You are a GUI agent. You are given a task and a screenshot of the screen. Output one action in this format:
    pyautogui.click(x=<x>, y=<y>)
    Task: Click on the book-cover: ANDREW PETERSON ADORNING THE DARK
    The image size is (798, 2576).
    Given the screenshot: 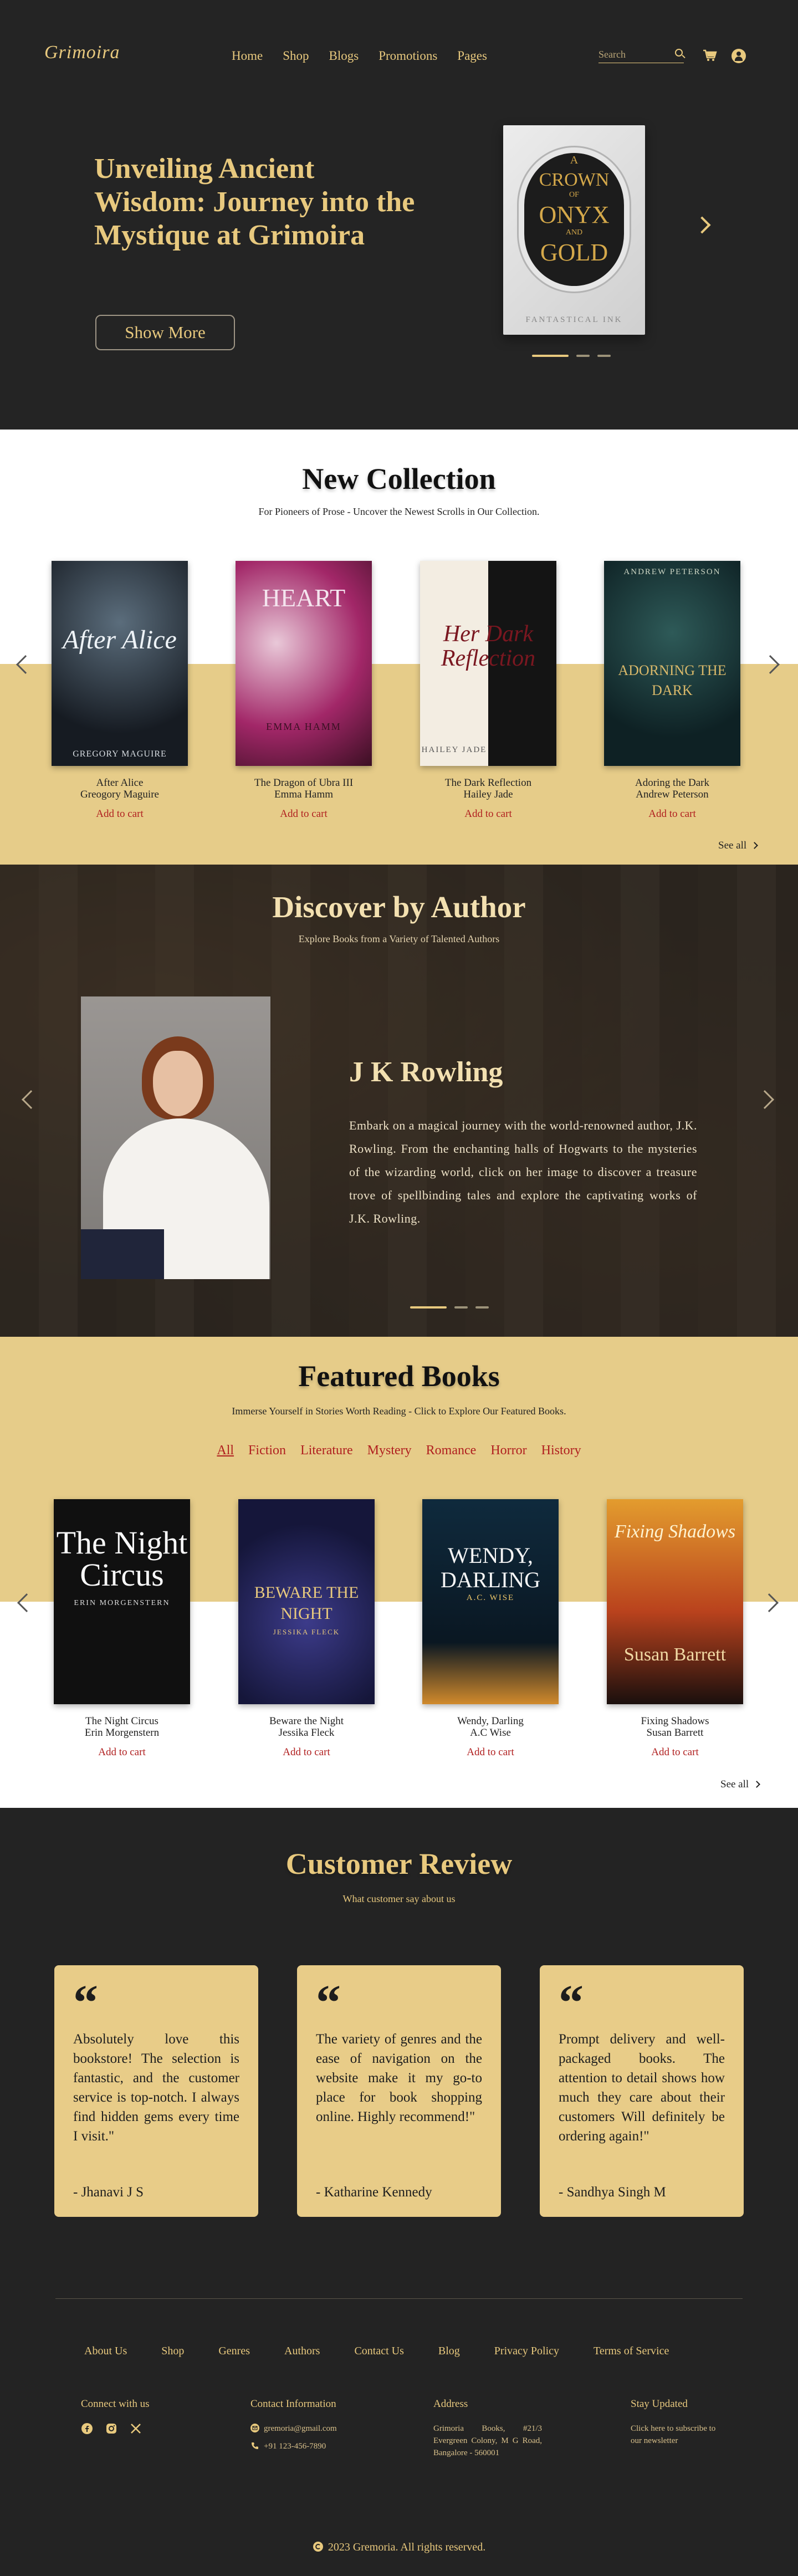 What is the action you would take?
    pyautogui.click(x=672, y=664)
    